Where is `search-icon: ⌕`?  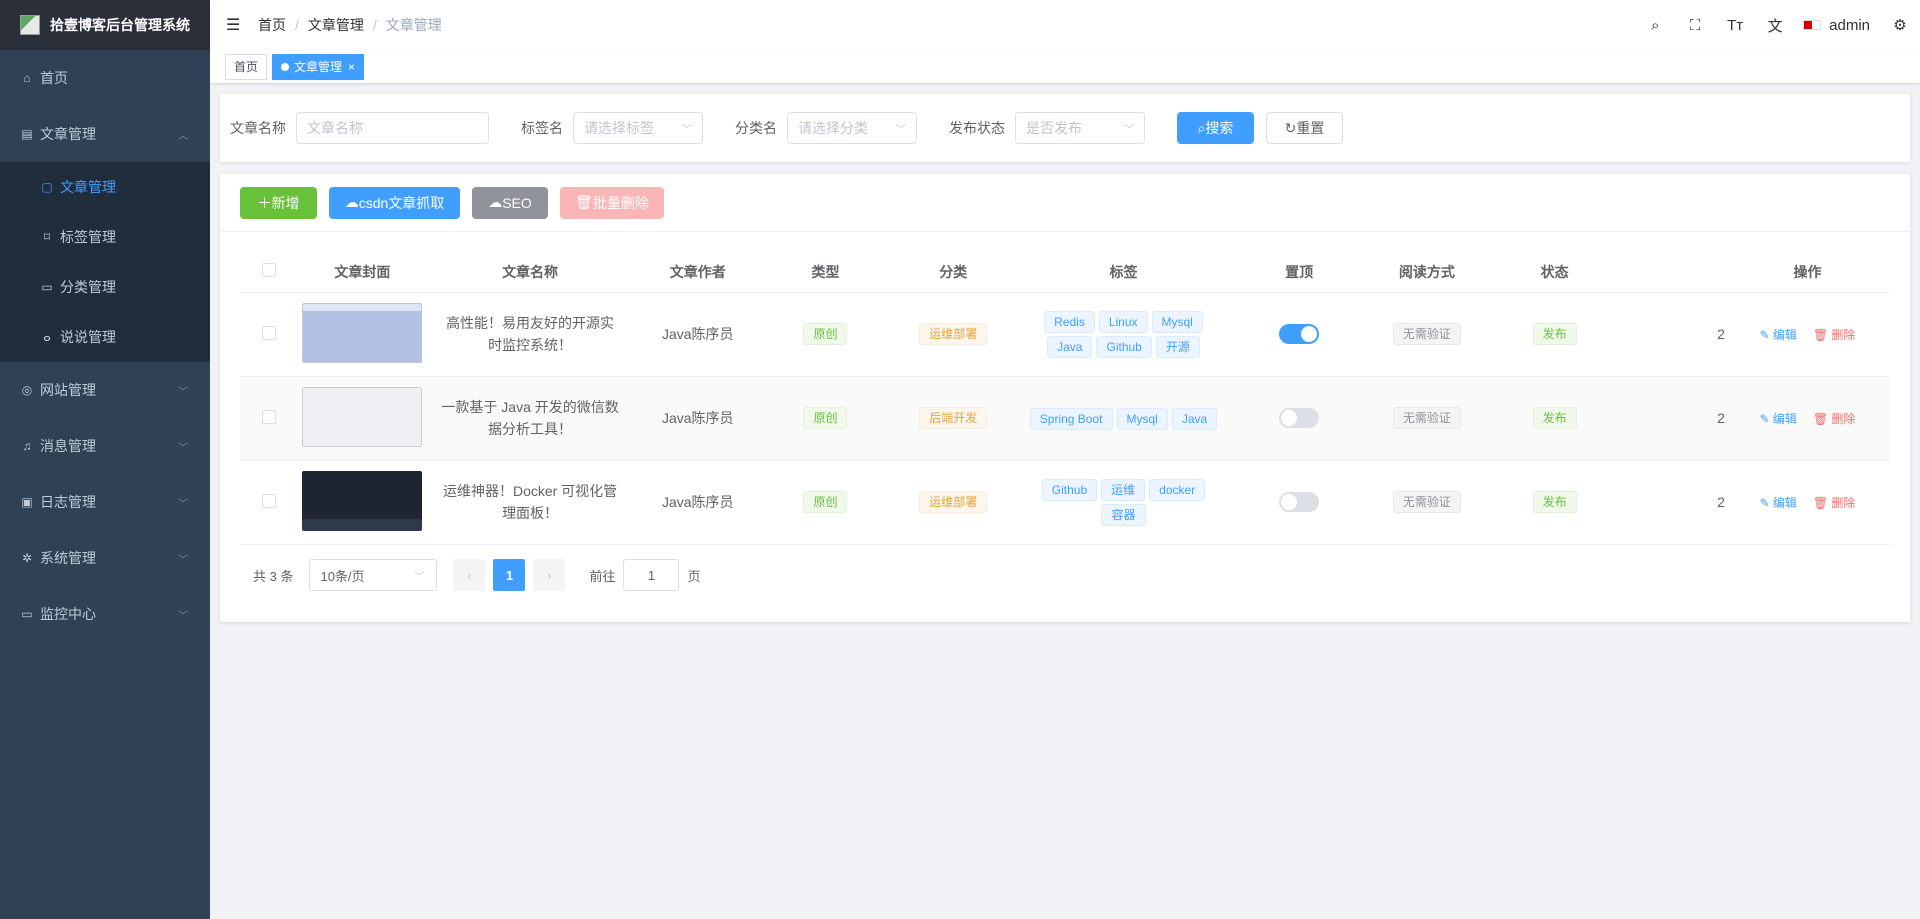 search-icon: ⌕ is located at coordinates (1655, 25).